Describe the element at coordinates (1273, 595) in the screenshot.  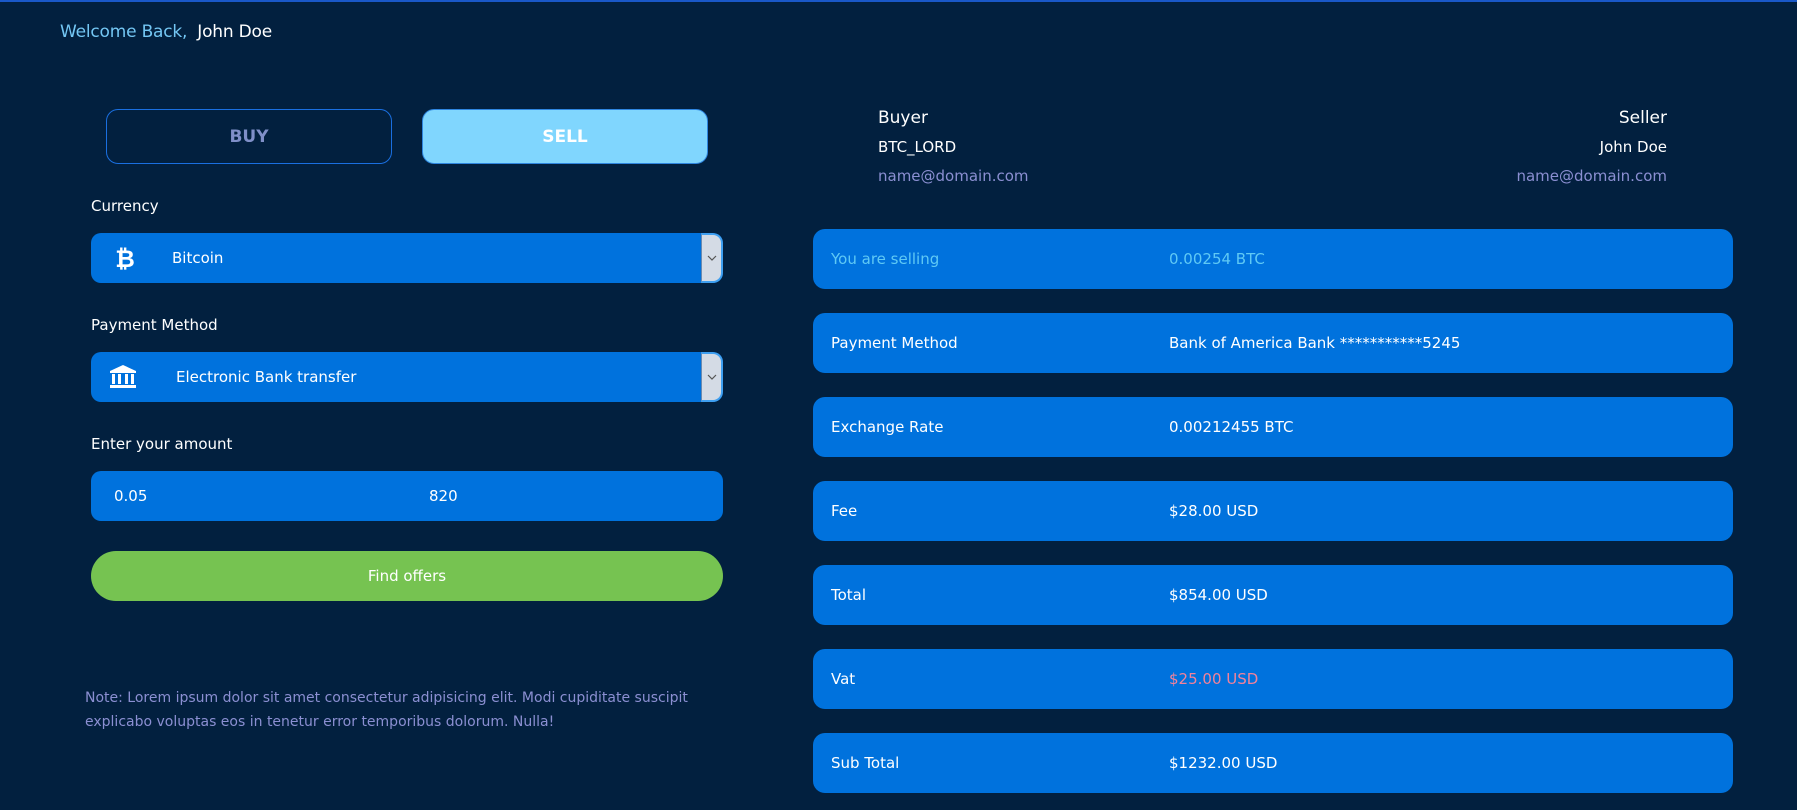
I see `summary-row-total: Total $854.00 USD` at that location.